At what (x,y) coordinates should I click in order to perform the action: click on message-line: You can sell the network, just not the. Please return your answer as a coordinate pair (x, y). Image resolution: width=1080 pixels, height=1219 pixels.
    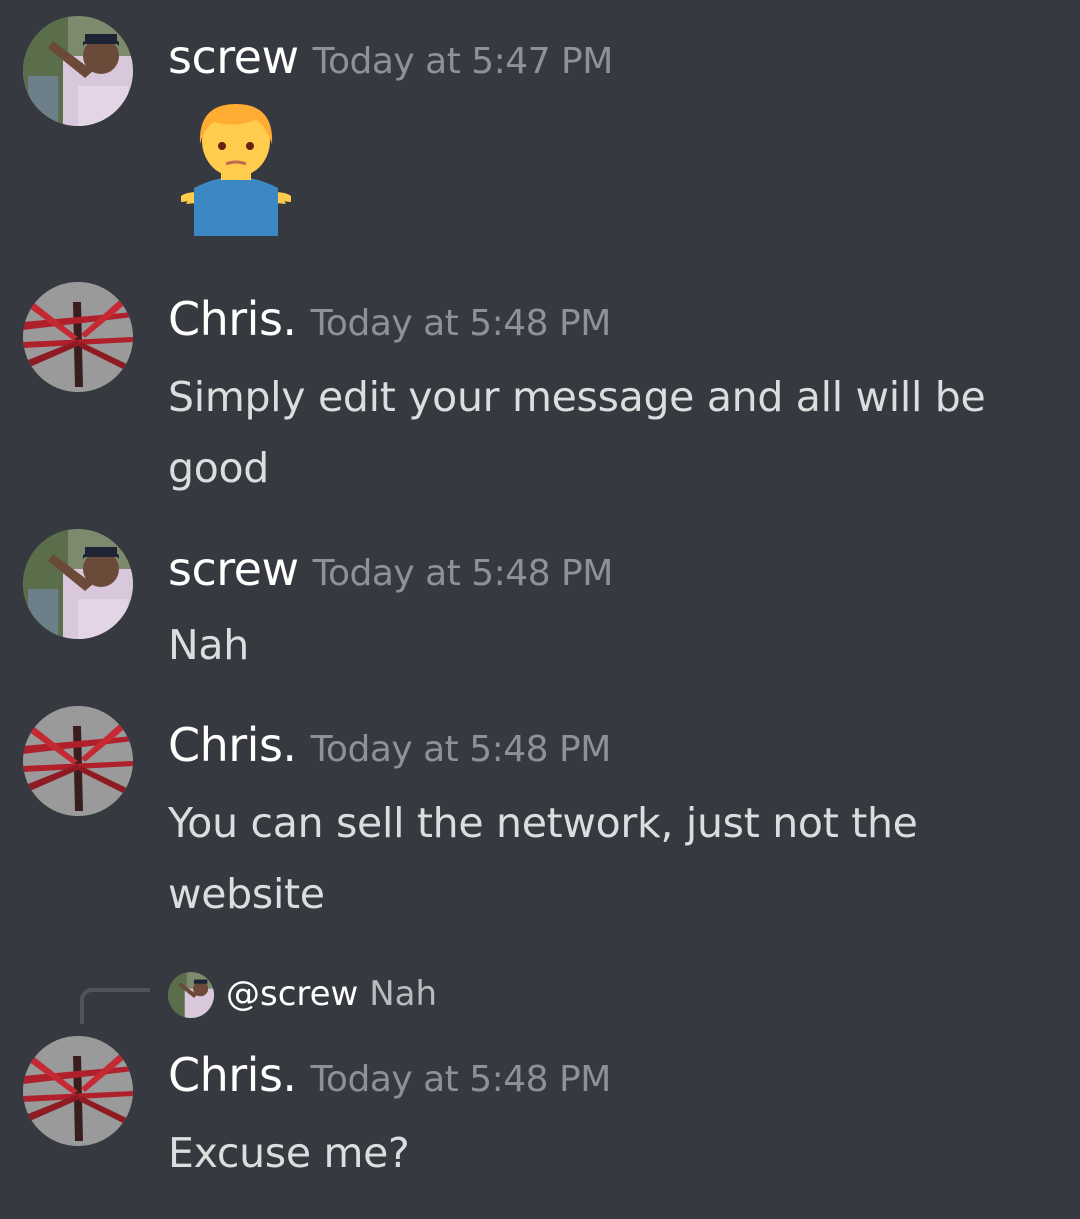
    Looking at the image, I should click on (543, 823).